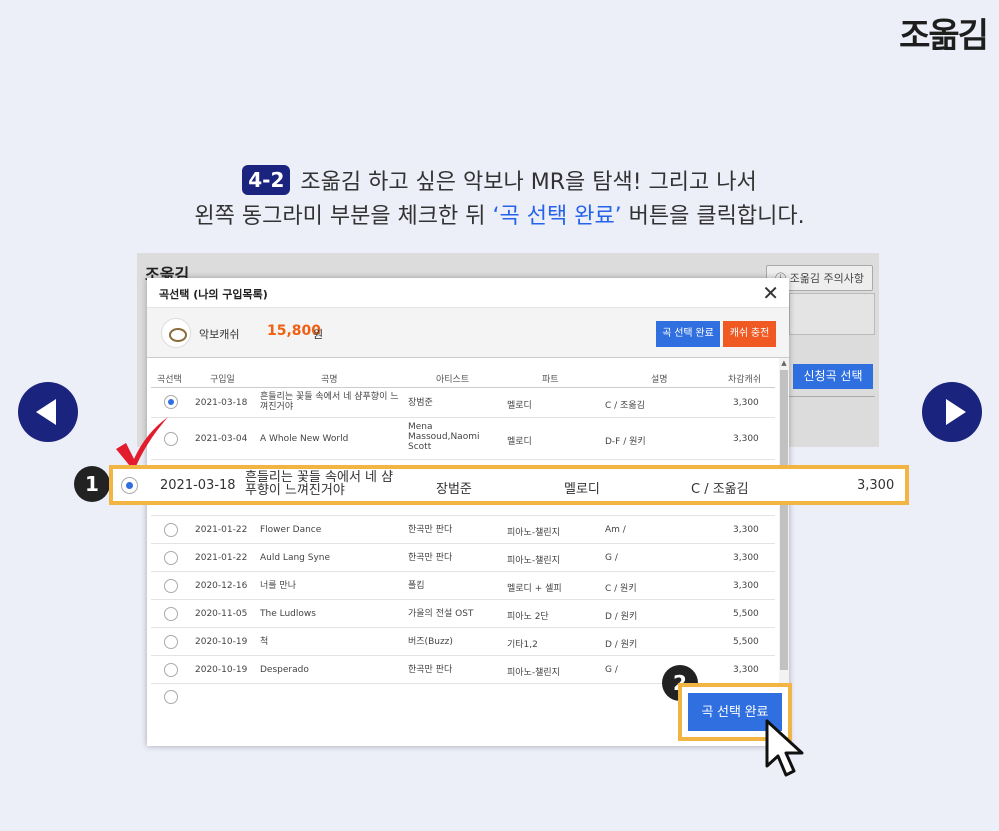  What do you see at coordinates (625, 406) in the screenshot?
I see `song-desc: C / 조옮김` at bounding box center [625, 406].